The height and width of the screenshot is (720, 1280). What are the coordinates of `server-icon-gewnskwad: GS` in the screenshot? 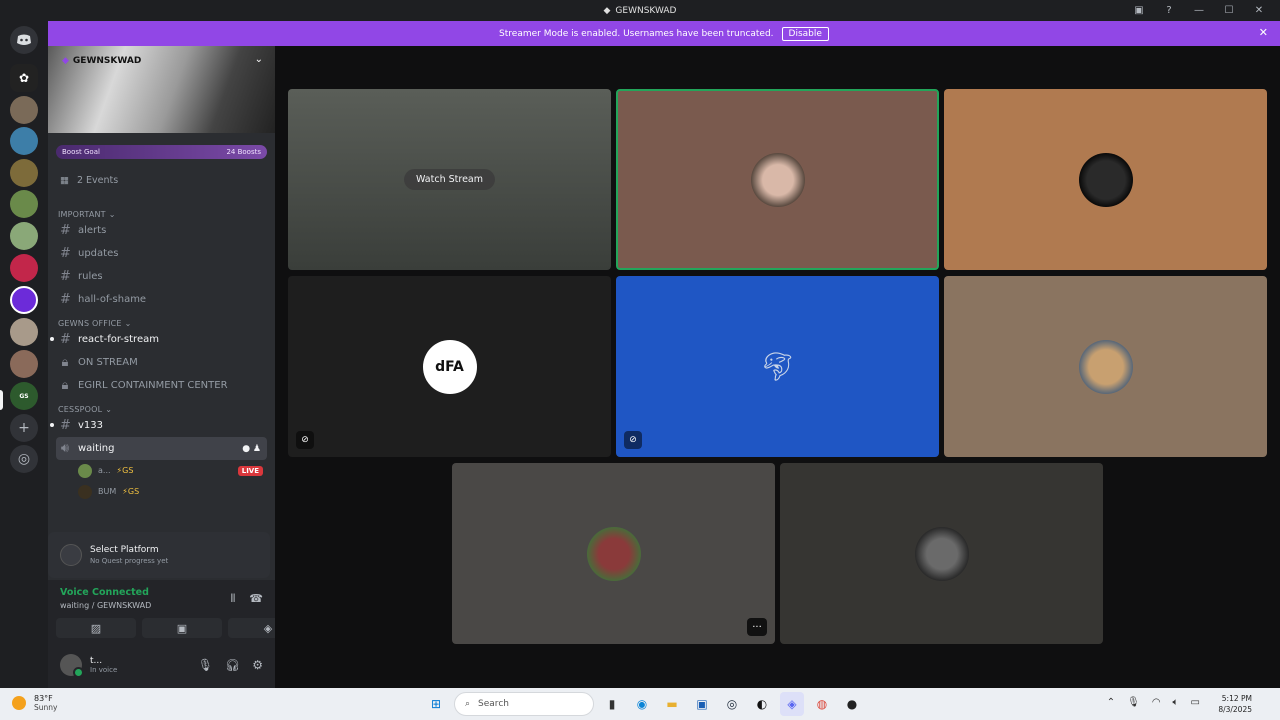 It's located at (24, 396).